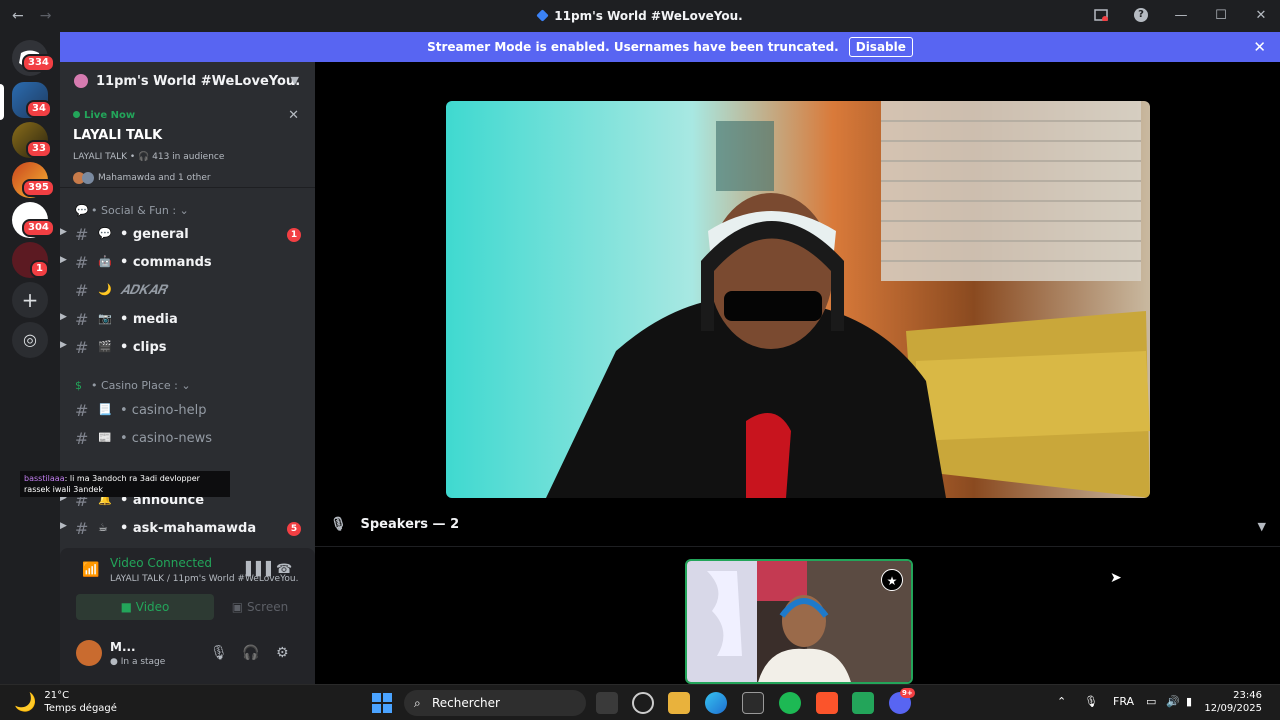  I want to click on show-hidden-icon: ⌃, so click(1061, 701).